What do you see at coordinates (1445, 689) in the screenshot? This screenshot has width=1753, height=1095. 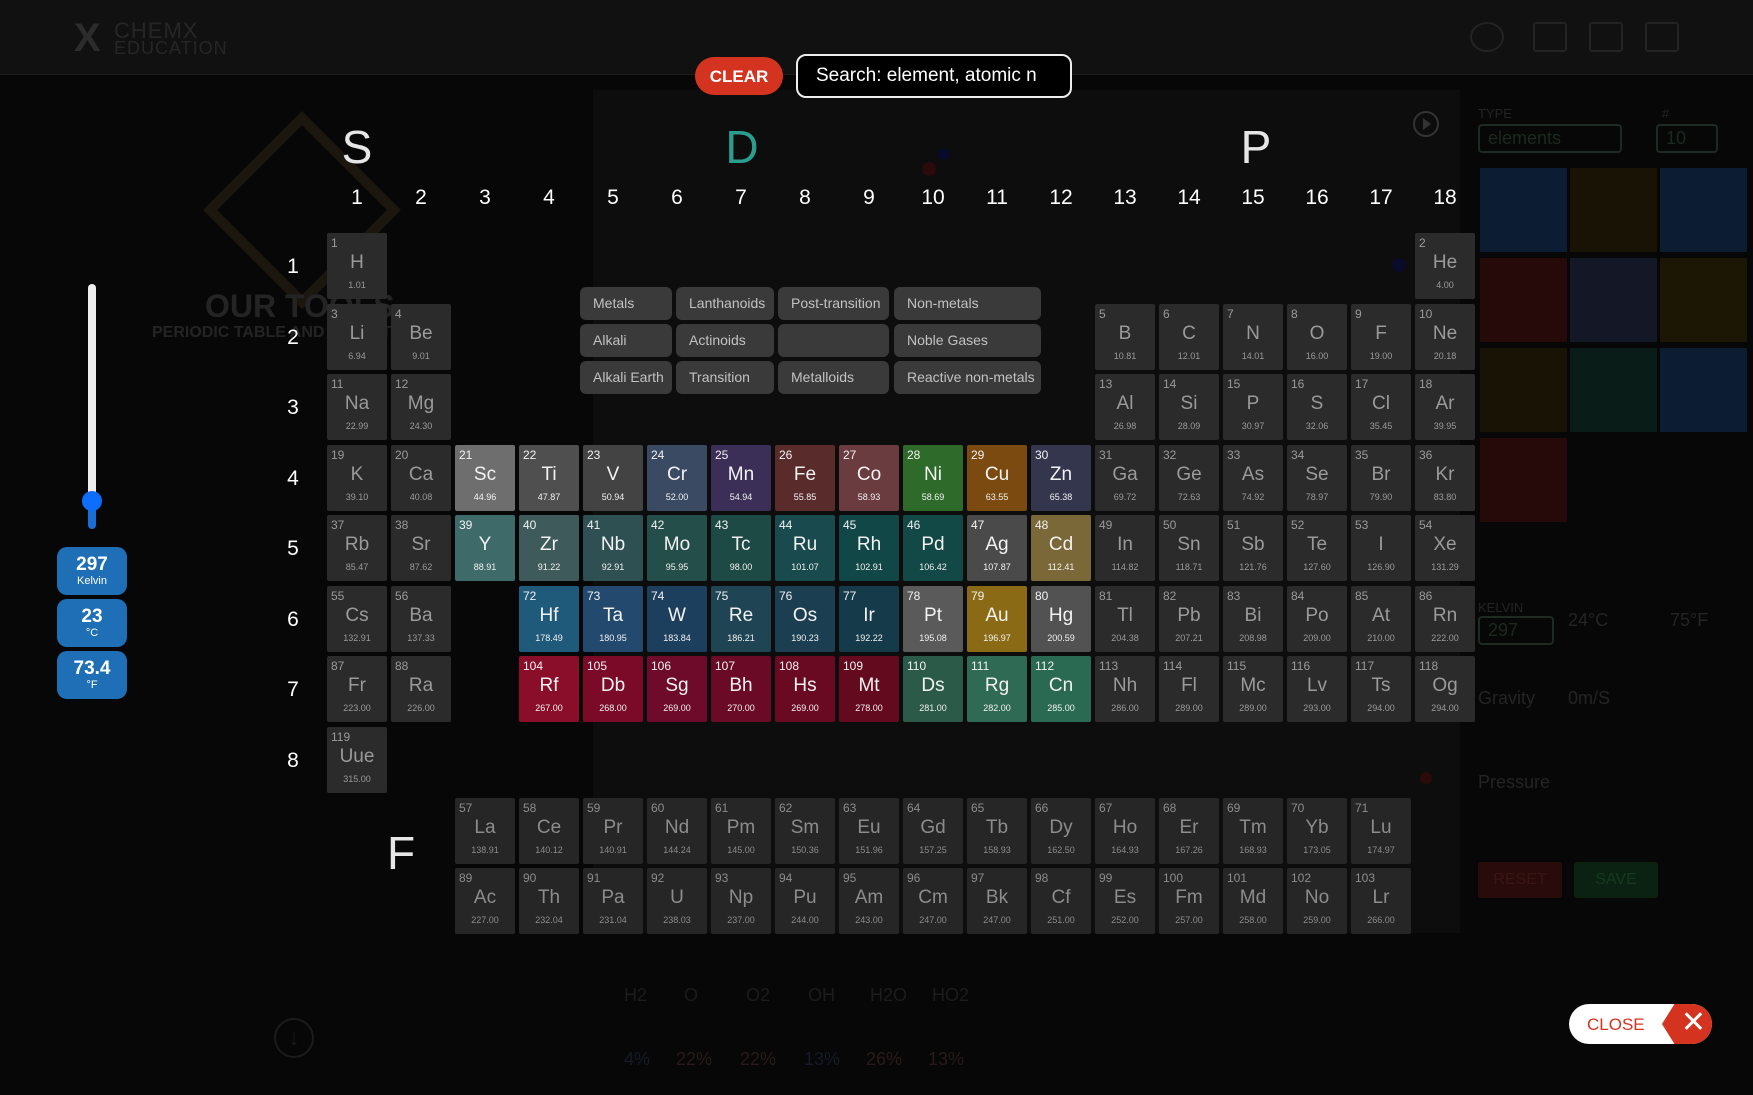 I see `element-og: 118 Og 294.00` at bounding box center [1445, 689].